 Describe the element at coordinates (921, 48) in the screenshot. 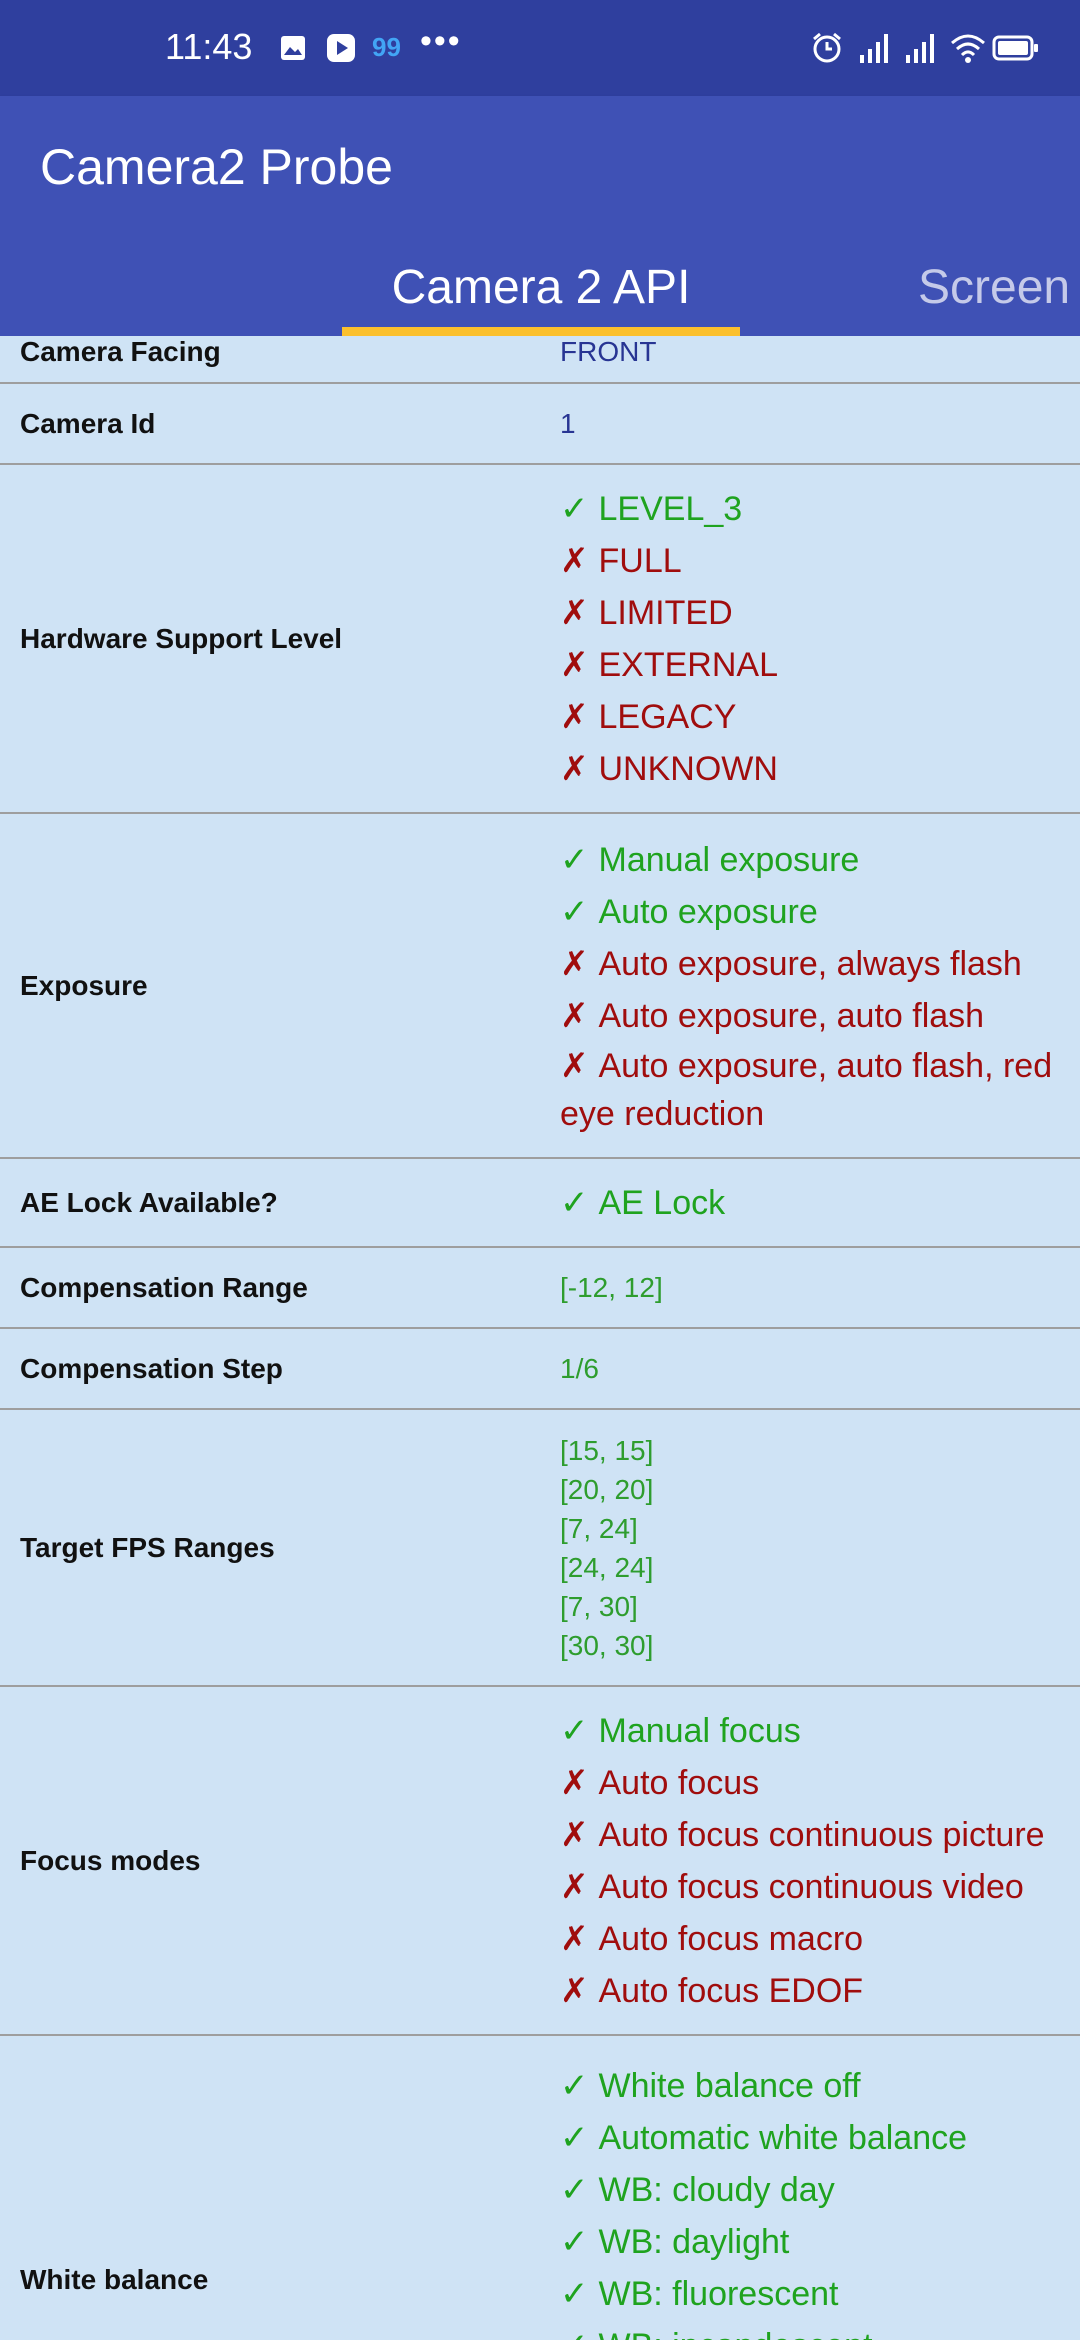

I see `signal-2-icon` at that location.